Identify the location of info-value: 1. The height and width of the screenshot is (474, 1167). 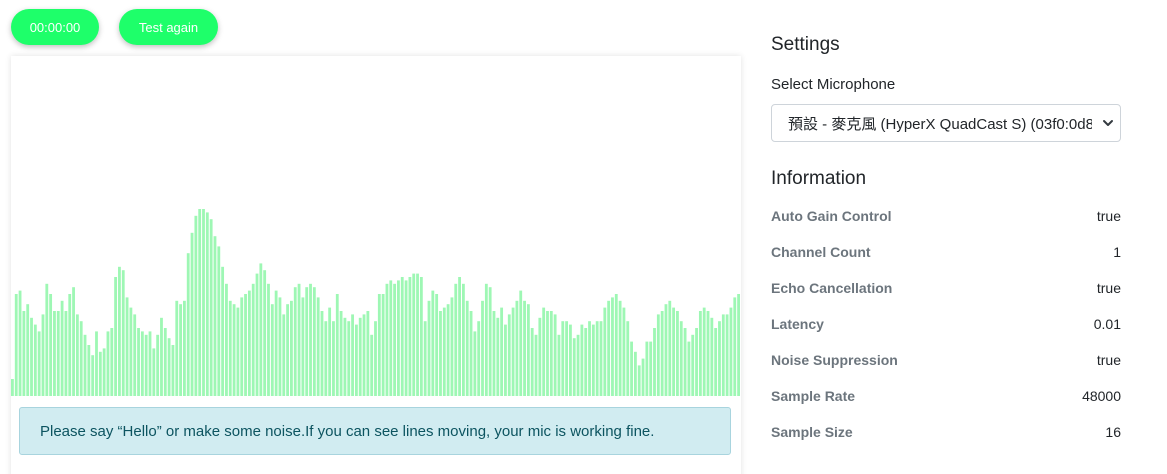
(1117, 252).